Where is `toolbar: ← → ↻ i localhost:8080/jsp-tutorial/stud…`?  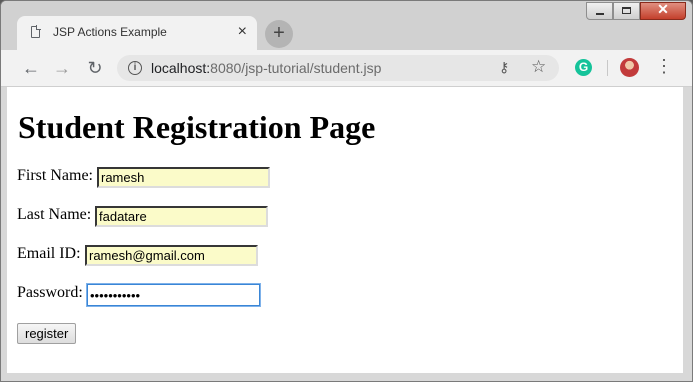
toolbar: ← → ↻ i localhost:8080/jsp-tutorial/stud… is located at coordinates (346, 68).